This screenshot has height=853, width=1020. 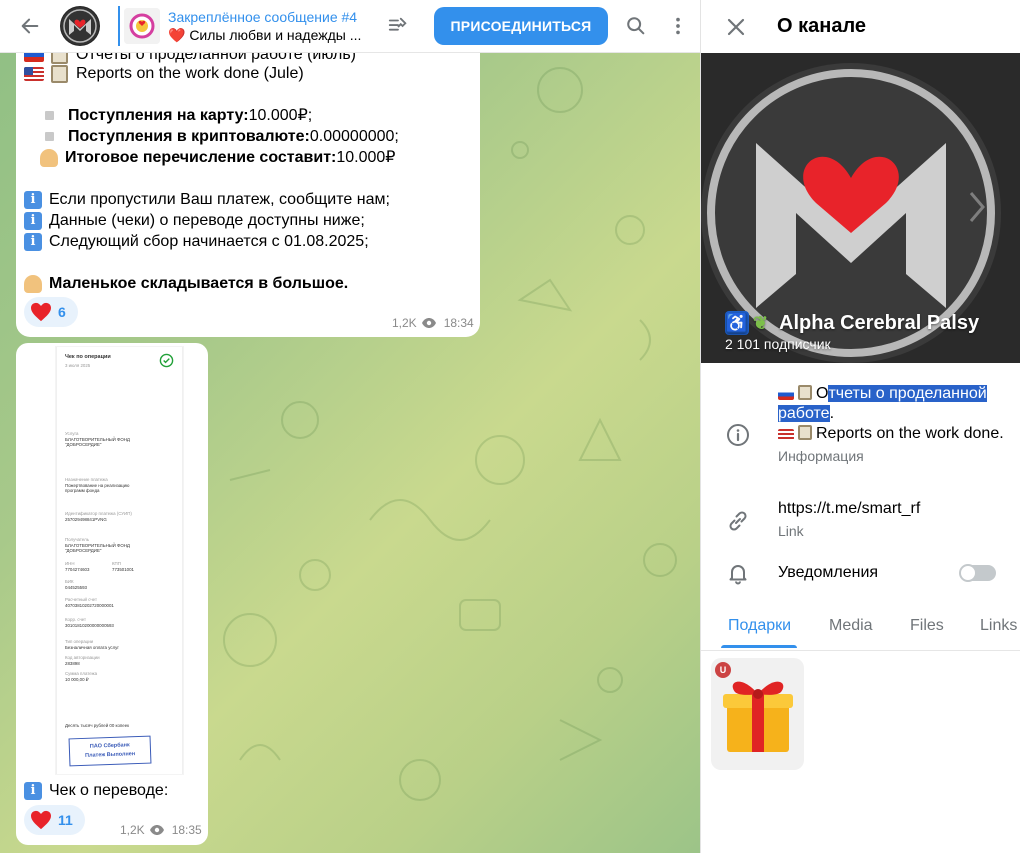 I want to click on russia-flag-icon, so click(x=786, y=394).